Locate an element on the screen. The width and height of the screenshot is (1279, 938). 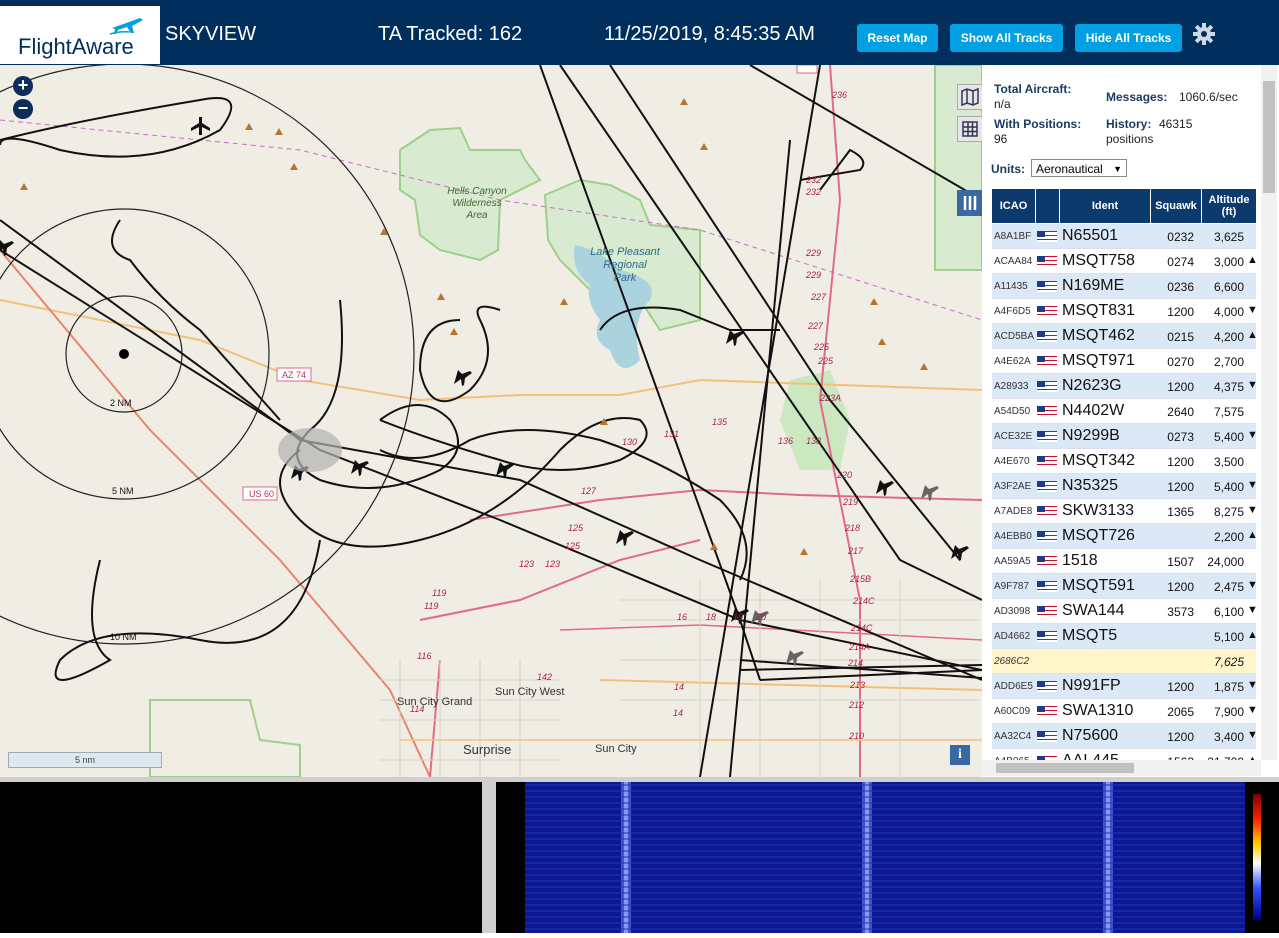
table-row: ACAA84 MSQT758 0274 3,000 ▲ is located at coordinates (1125, 261).